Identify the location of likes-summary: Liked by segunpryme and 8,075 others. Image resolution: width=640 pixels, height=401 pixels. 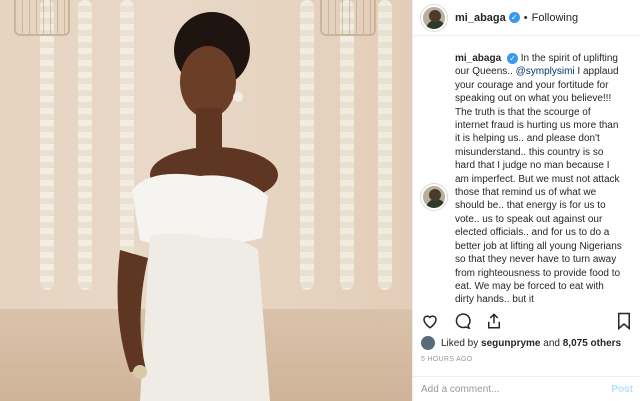
(521, 343).